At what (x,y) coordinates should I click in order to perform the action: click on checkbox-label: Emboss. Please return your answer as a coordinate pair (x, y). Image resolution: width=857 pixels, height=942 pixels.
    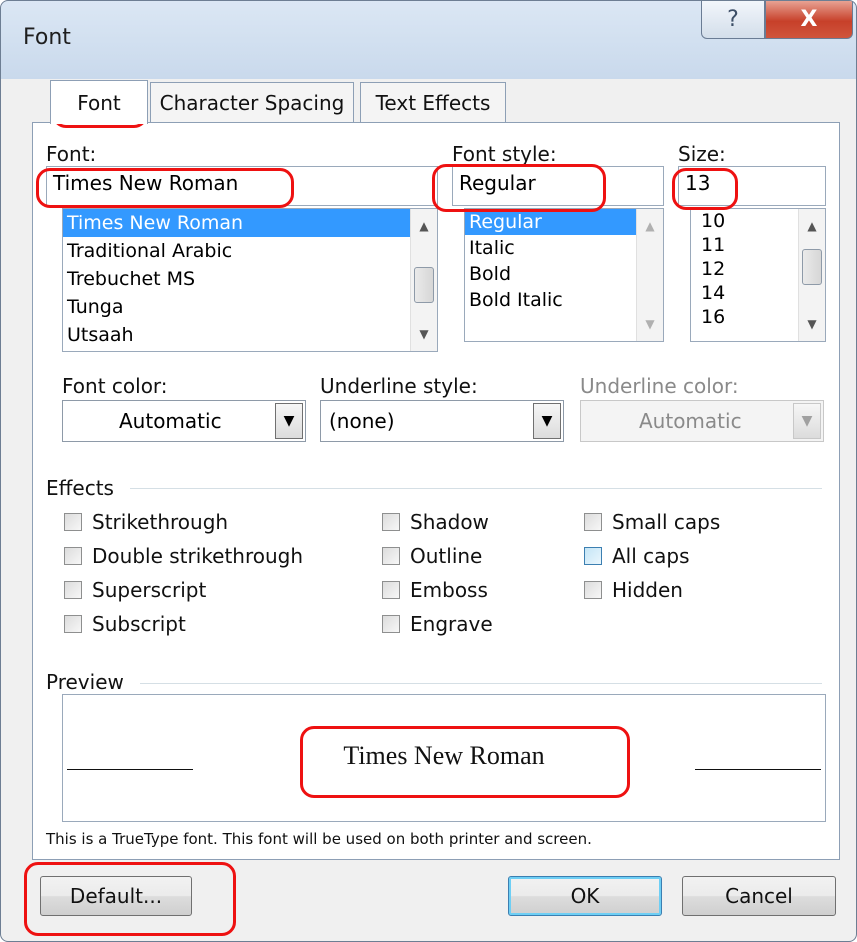
    Looking at the image, I should click on (449, 590).